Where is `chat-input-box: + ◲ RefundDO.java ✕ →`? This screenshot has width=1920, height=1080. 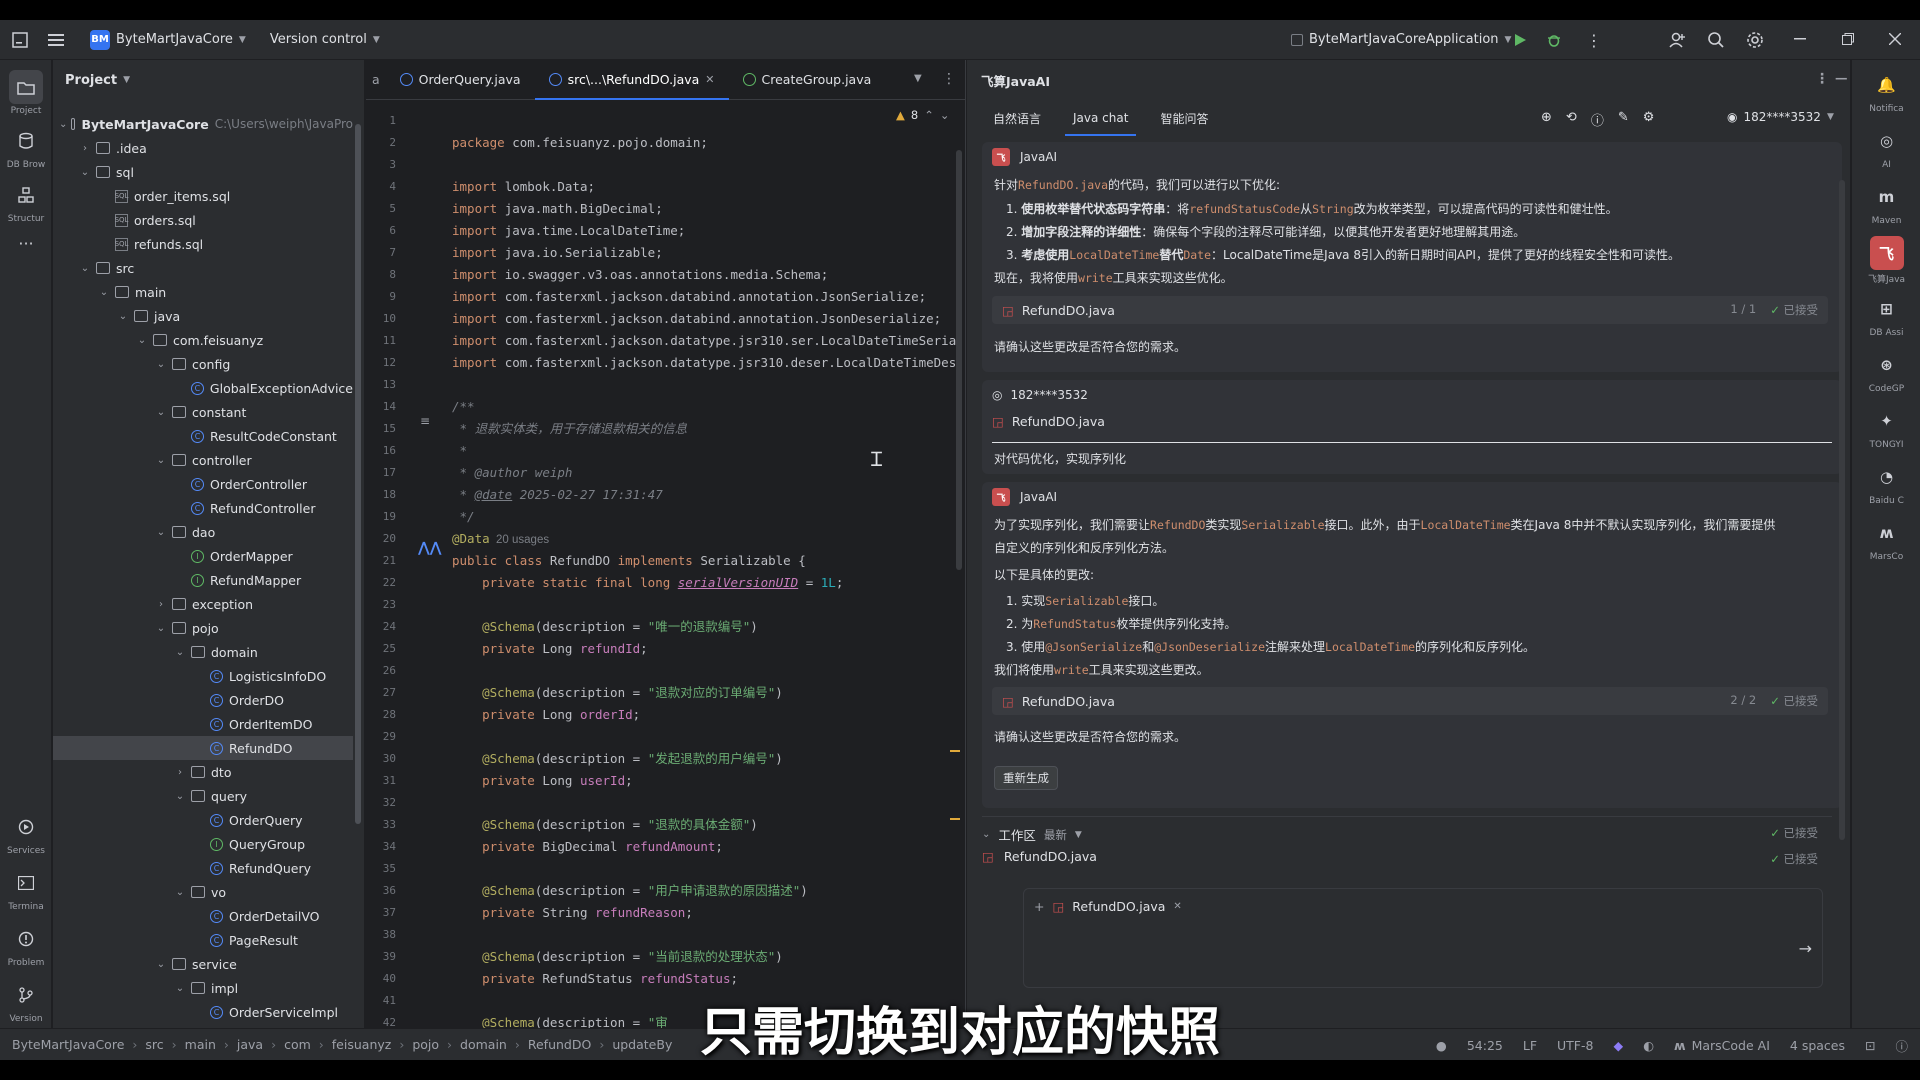 chat-input-box: + ◲ RefundDO.java ✕ → is located at coordinates (1423, 938).